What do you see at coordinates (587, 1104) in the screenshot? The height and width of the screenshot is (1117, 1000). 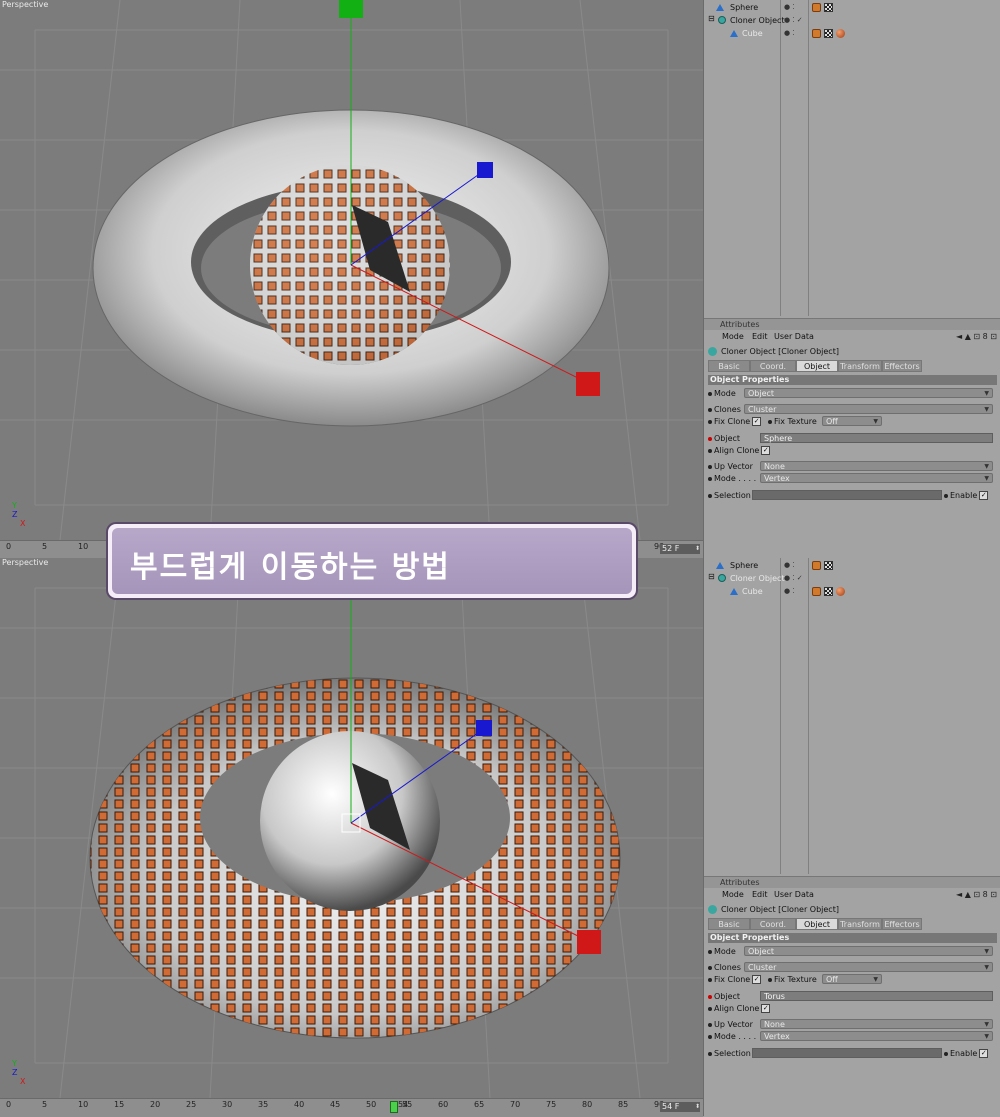 I see `timeline-tick-label: 80` at bounding box center [587, 1104].